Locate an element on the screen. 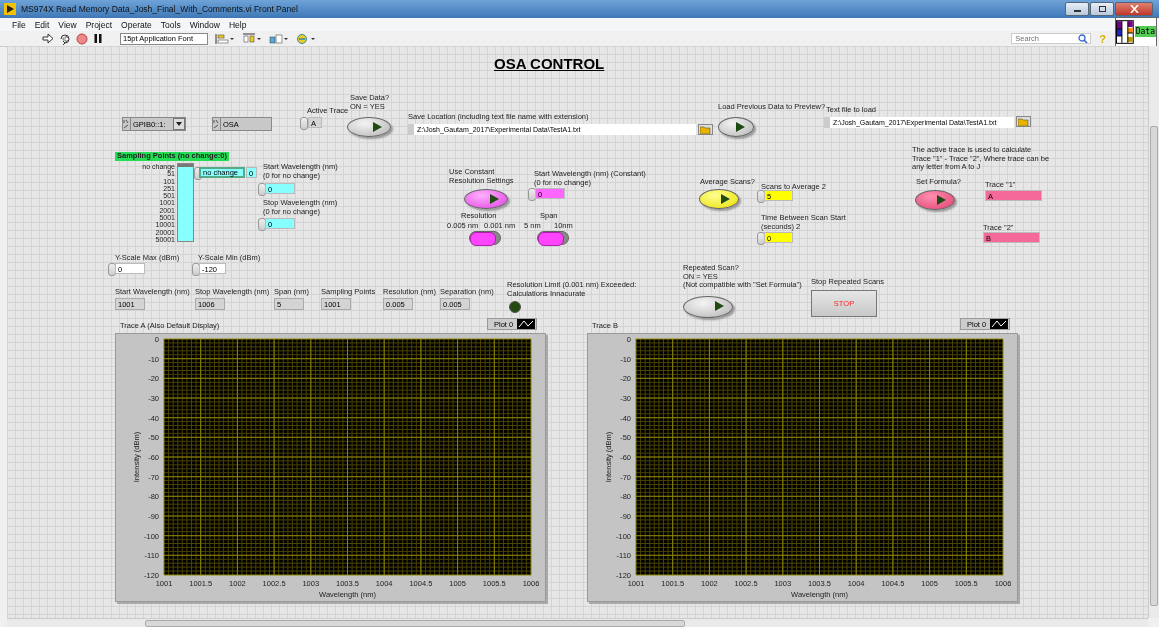 The image size is (1159, 627). vi-icon-label: Data is located at coordinates (1145, 31).